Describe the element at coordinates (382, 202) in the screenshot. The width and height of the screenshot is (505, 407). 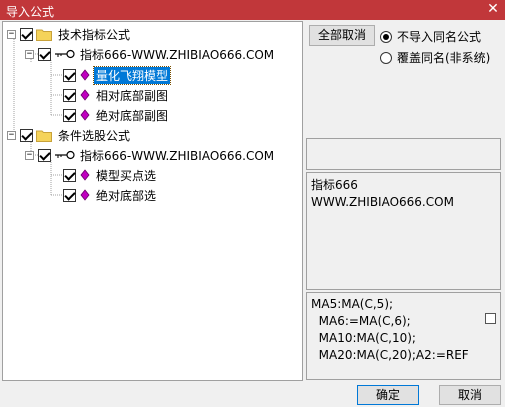
I see `info-line-2: WWW.ZHIBIAO666.COM` at that location.